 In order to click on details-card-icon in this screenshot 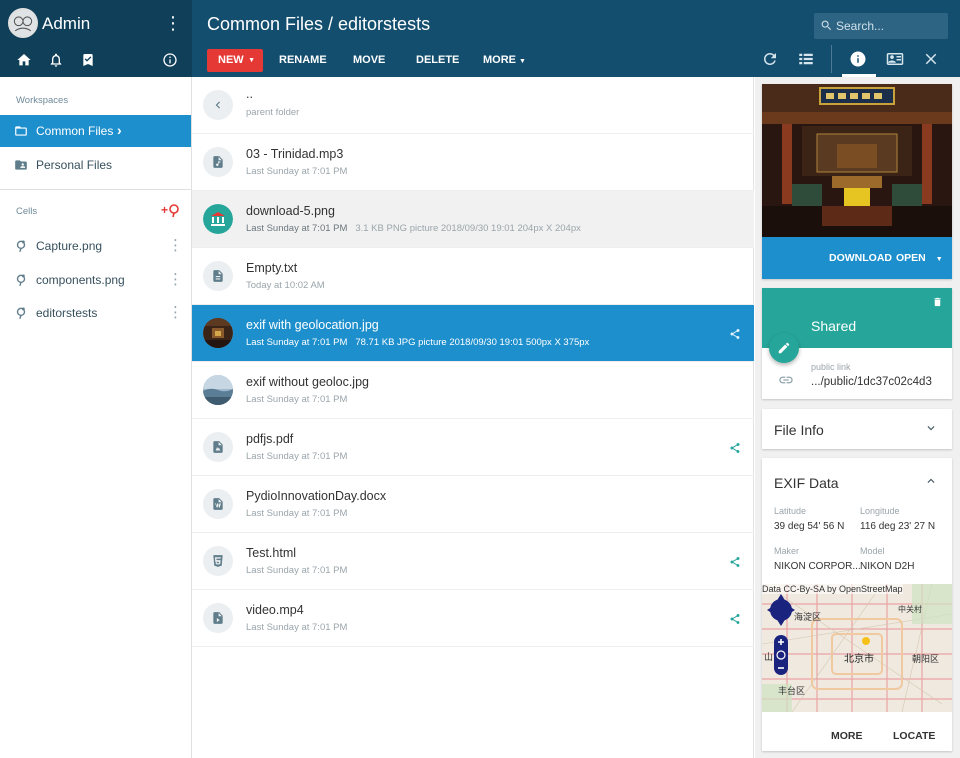, I will do `click(895, 59)`.